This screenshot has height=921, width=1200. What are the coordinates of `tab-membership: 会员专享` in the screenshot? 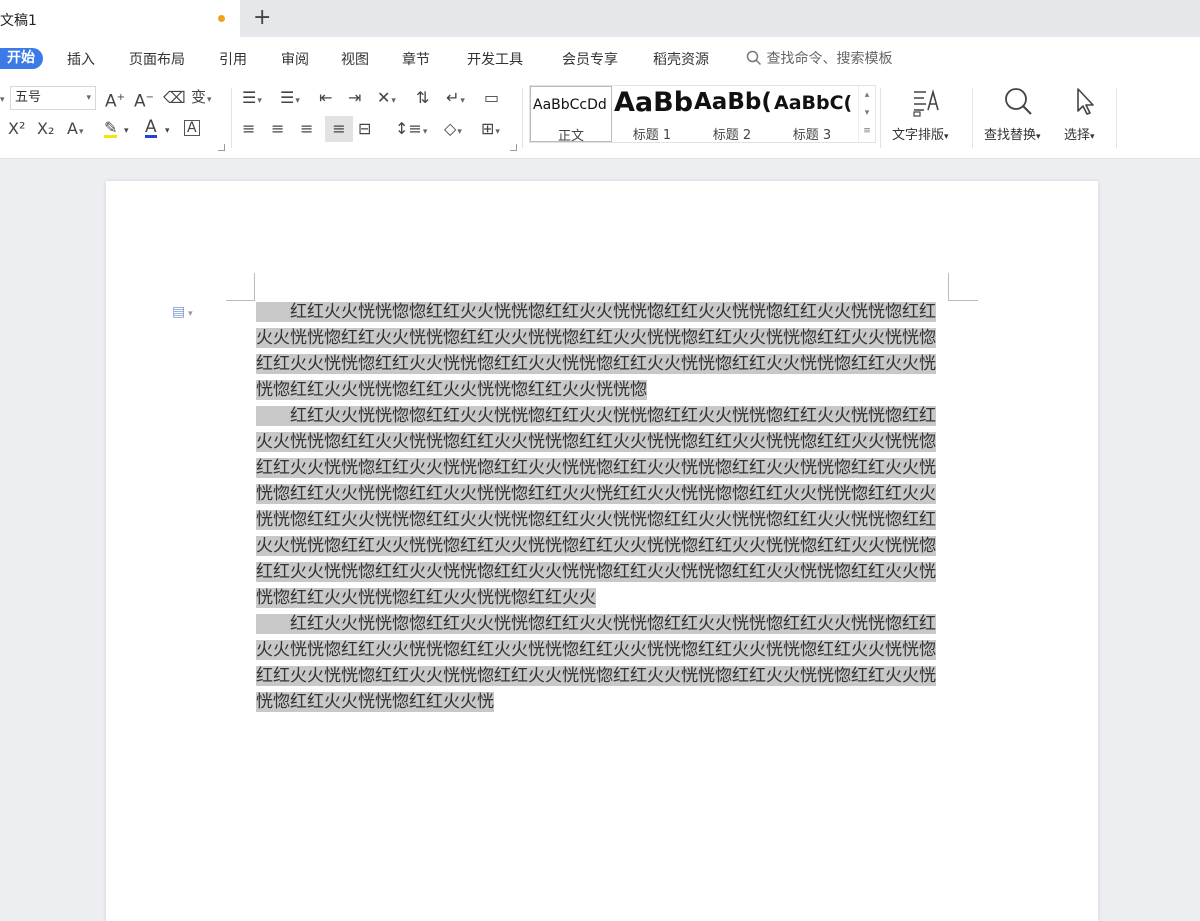 It's located at (590, 60).